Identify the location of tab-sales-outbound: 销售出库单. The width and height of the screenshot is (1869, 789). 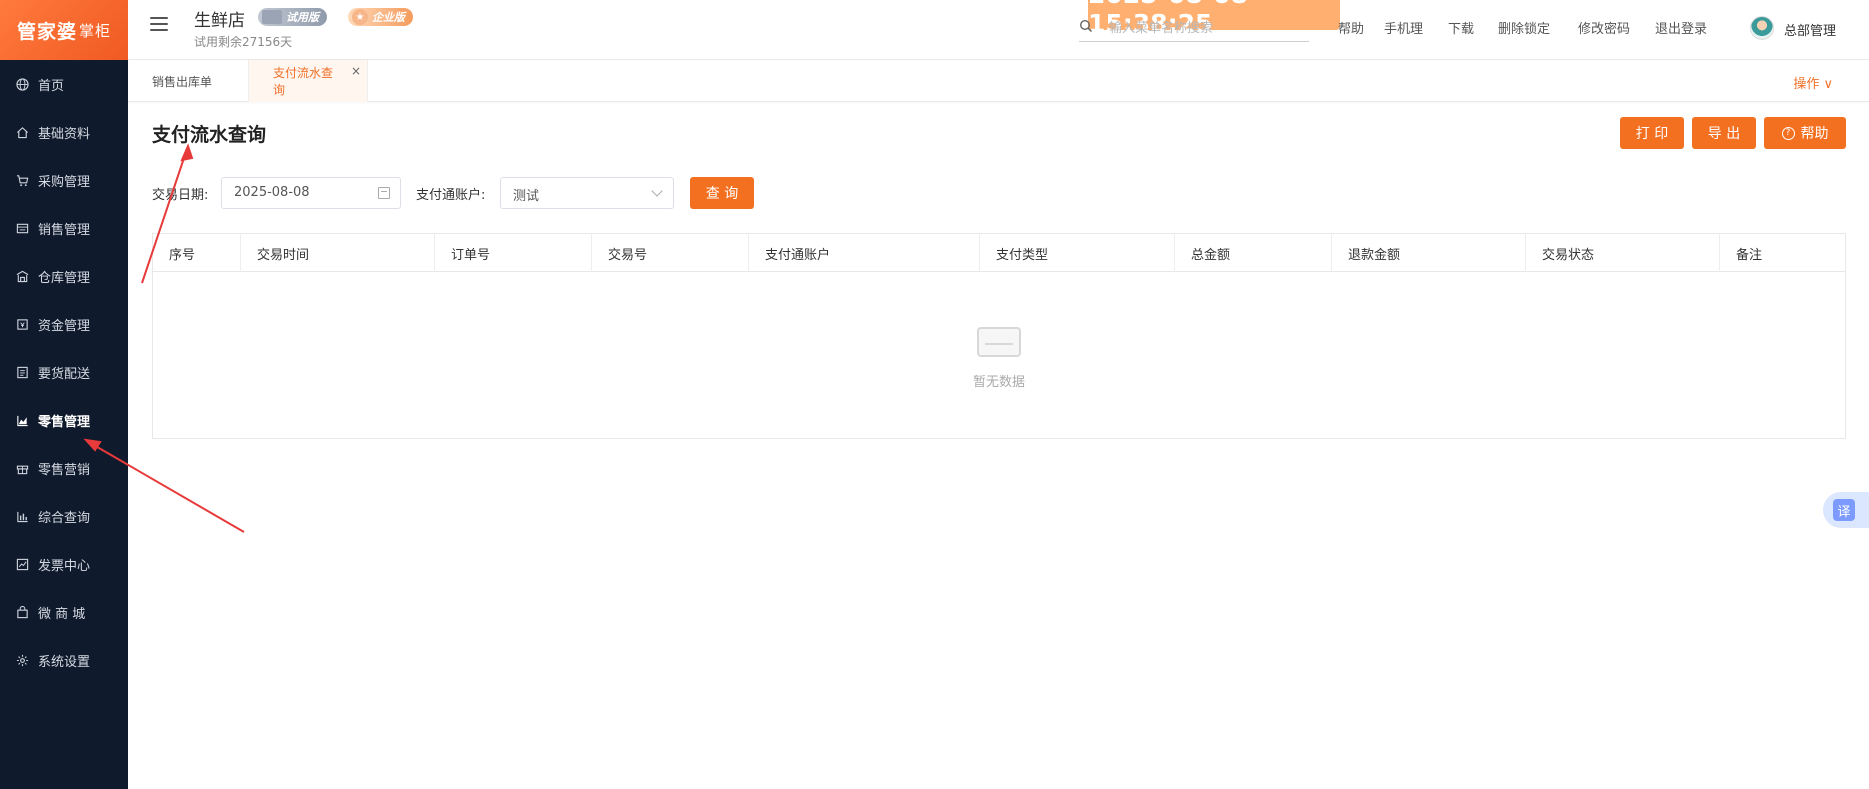
(188, 81).